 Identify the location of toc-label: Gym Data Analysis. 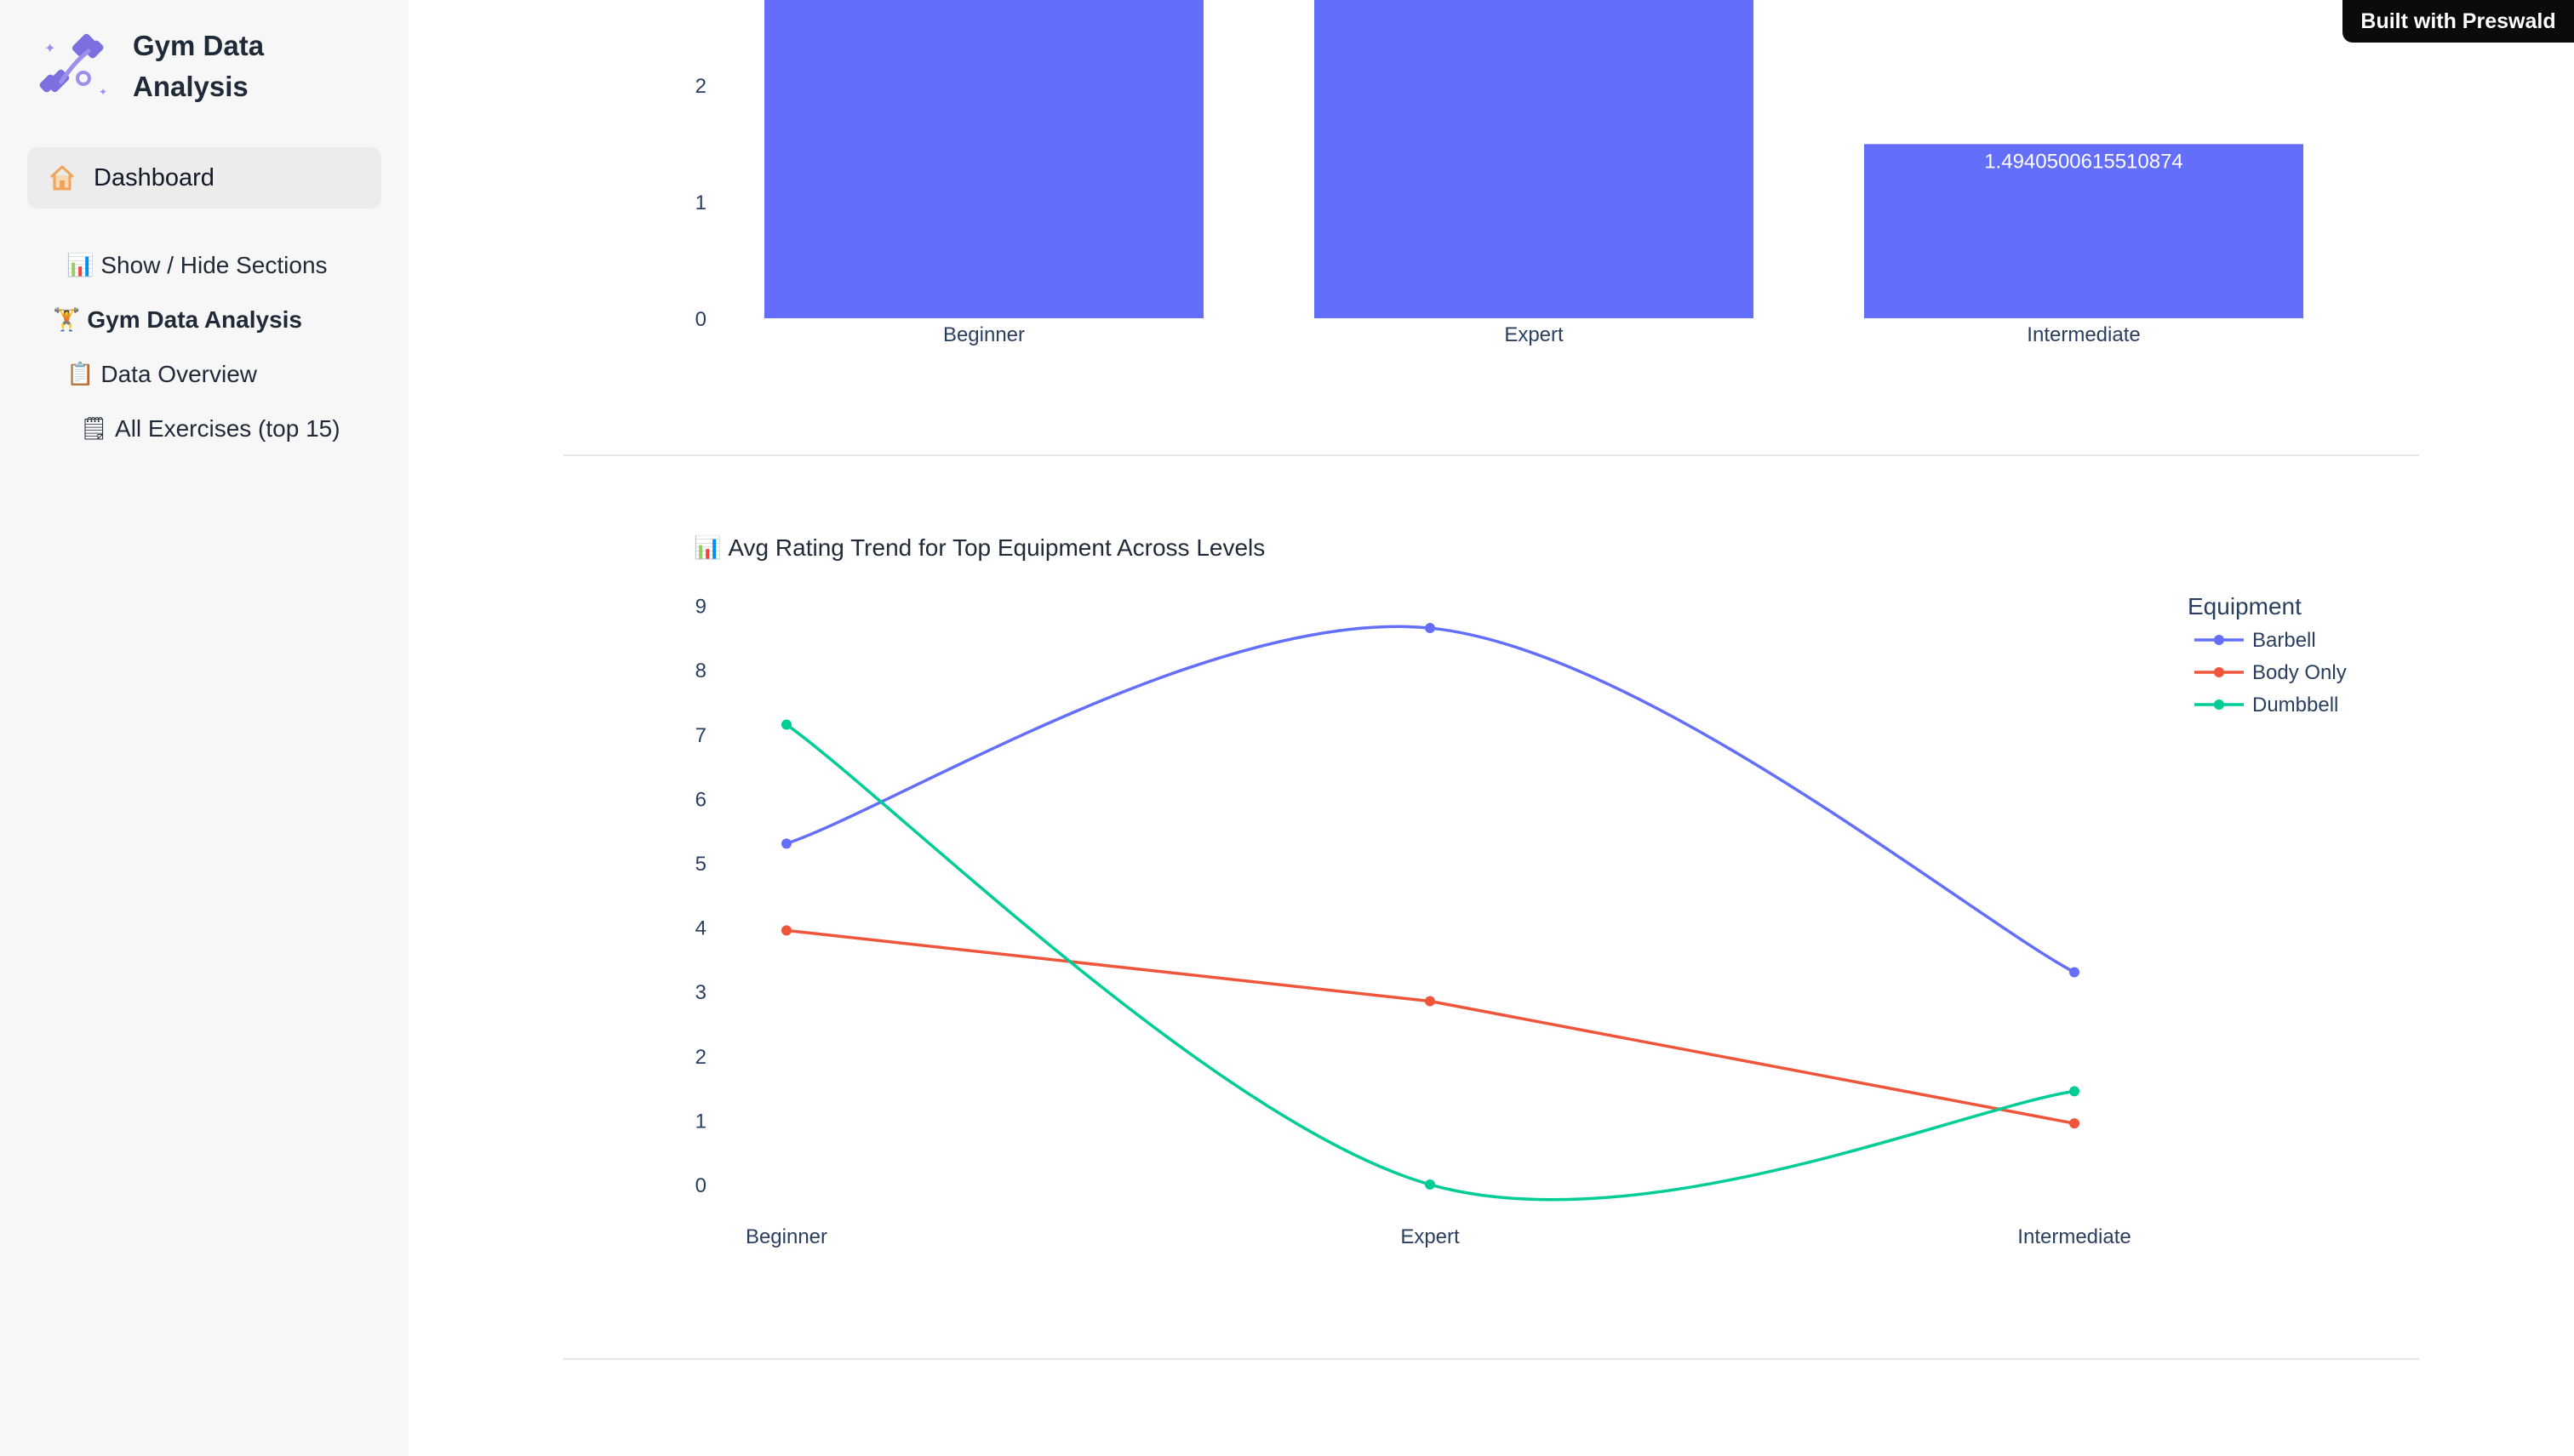
(195, 319).